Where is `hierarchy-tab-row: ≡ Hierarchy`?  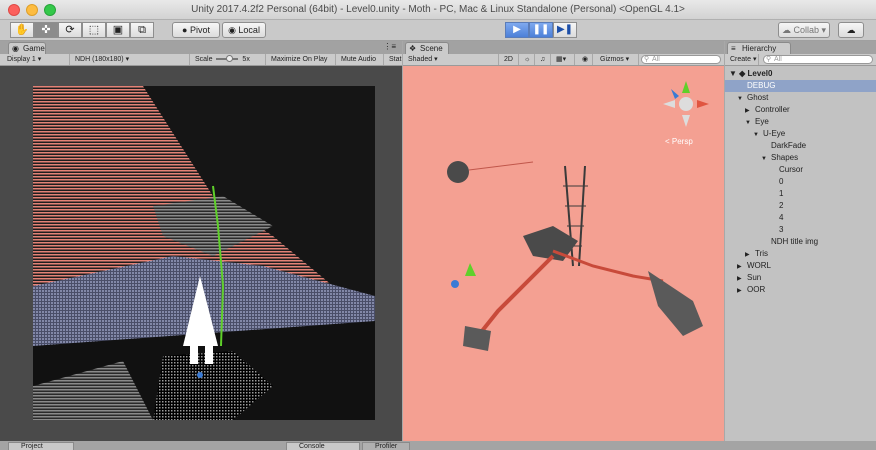
hierarchy-tab-row: ≡ Hierarchy is located at coordinates (800, 47).